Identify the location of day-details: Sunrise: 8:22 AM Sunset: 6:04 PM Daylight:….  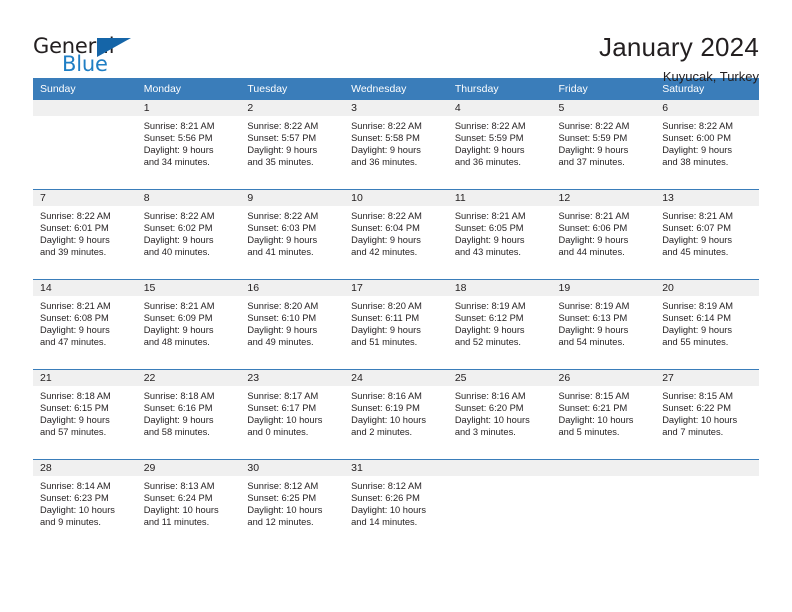
(396, 232).